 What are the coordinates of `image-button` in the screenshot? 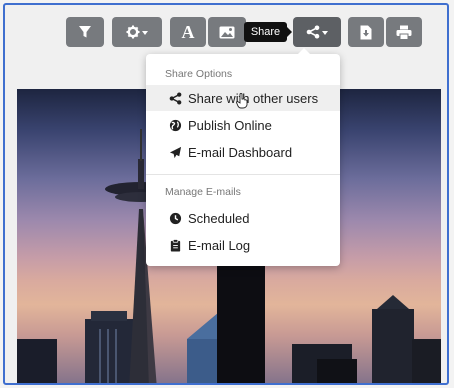 It's located at (227, 32).